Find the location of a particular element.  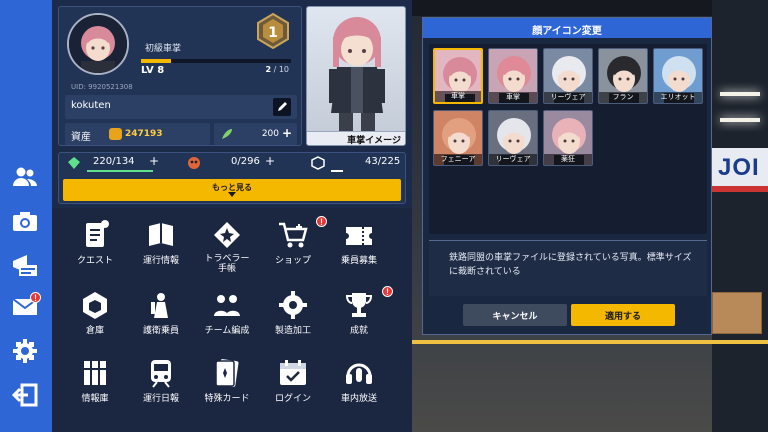

station-sign: JOI is located at coordinates (740, 170).